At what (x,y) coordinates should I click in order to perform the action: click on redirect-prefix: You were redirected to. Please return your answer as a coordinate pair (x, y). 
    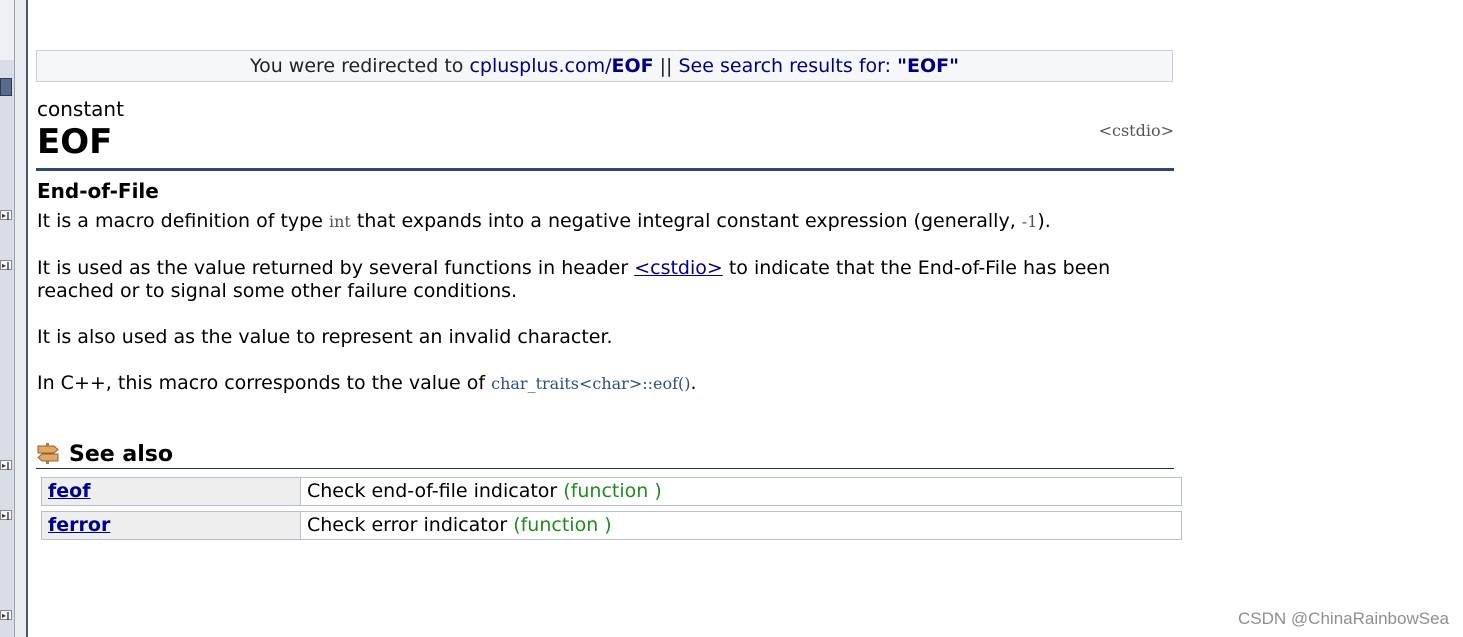
    Looking at the image, I should click on (360, 66).